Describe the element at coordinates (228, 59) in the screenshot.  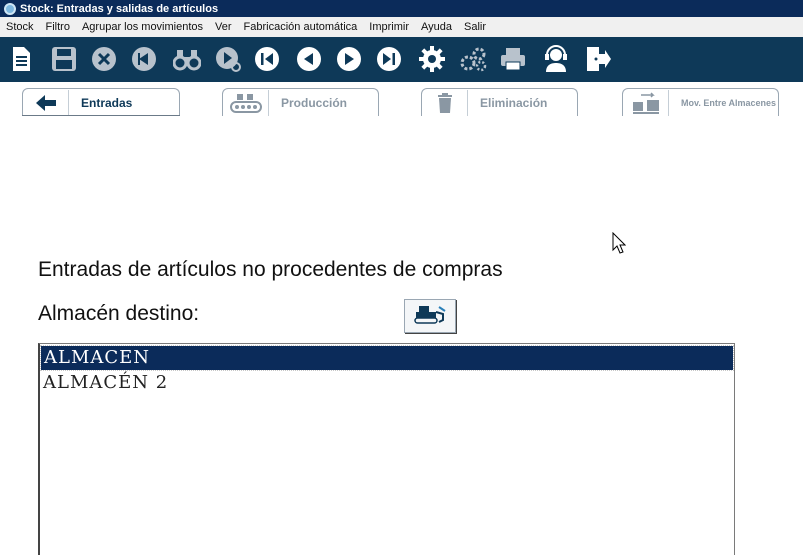
I see `search-next-icon` at that location.